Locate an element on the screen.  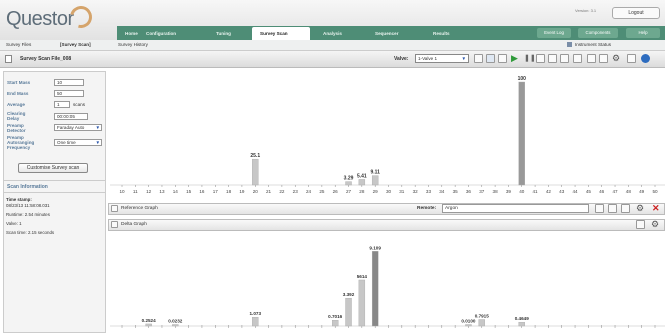
help-button: Help is located at coordinates (643, 33).